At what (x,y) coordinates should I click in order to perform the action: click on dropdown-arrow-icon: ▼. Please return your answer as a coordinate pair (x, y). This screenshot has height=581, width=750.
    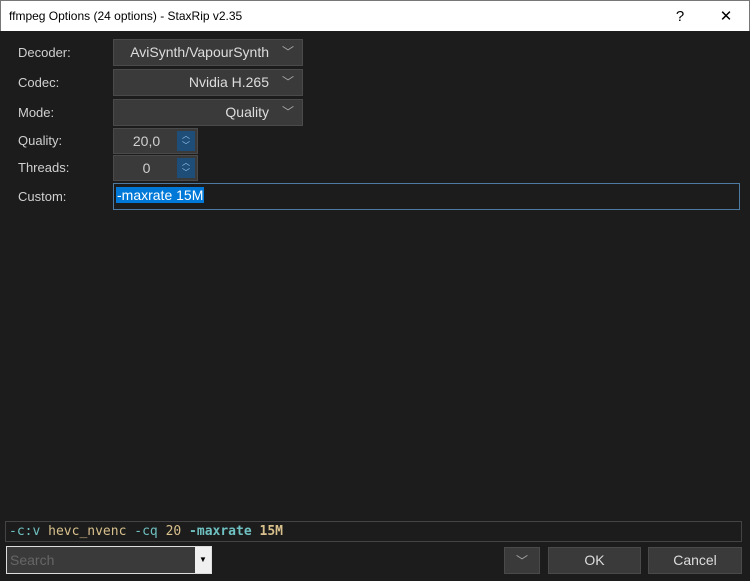
    Looking at the image, I should click on (203, 560).